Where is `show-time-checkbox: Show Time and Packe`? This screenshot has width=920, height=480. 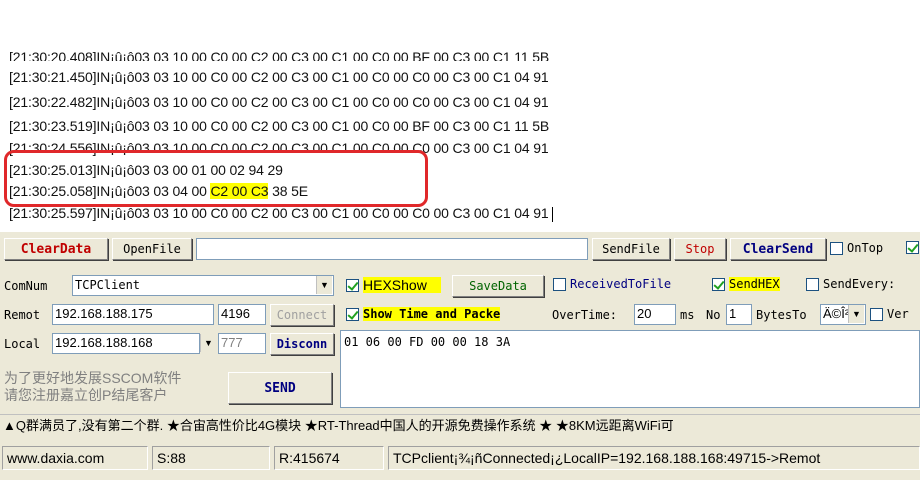
show-time-checkbox: Show Time and Packe is located at coordinates (423, 314).